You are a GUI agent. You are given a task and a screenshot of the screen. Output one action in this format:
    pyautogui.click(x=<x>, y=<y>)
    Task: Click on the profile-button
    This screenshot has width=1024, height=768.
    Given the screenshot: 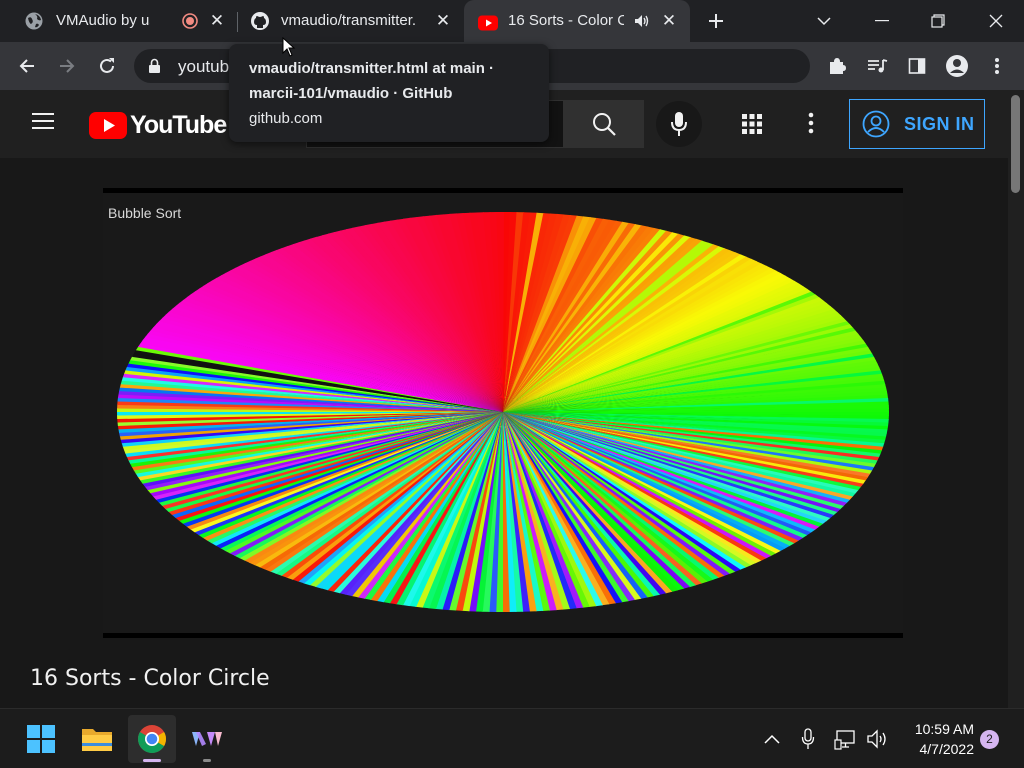 What is the action you would take?
    pyautogui.click(x=957, y=66)
    